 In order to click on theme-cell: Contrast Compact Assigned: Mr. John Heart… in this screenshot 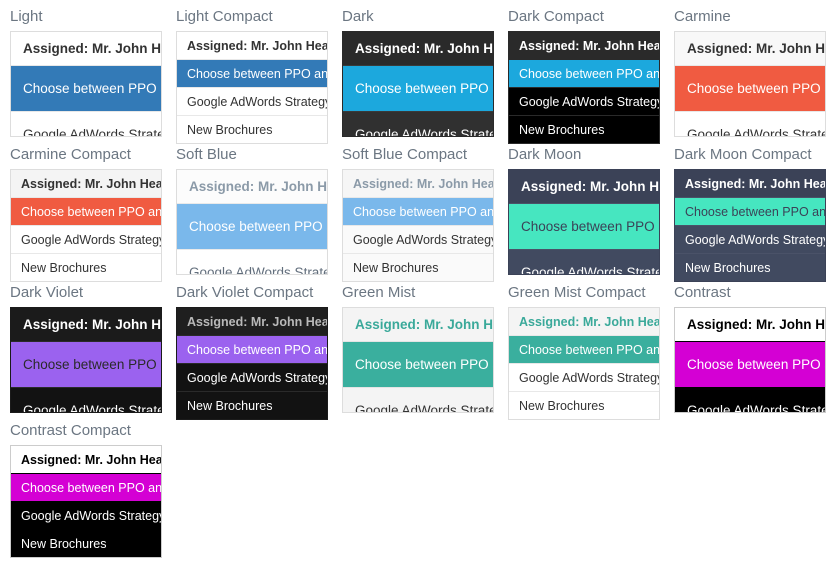, I will do `click(83, 490)`.